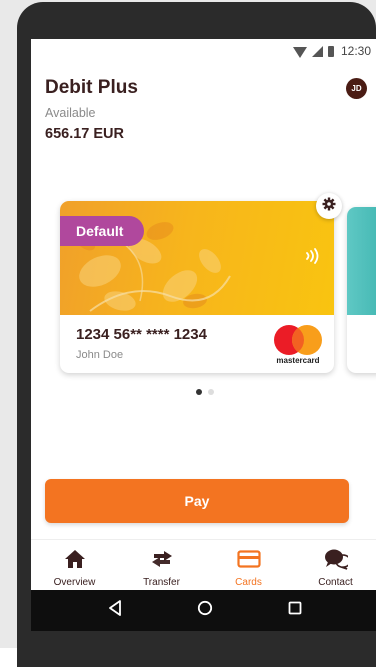 The width and height of the screenshot is (376, 667). What do you see at coordinates (75, 559) in the screenshot?
I see `home-icon` at bounding box center [75, 559].